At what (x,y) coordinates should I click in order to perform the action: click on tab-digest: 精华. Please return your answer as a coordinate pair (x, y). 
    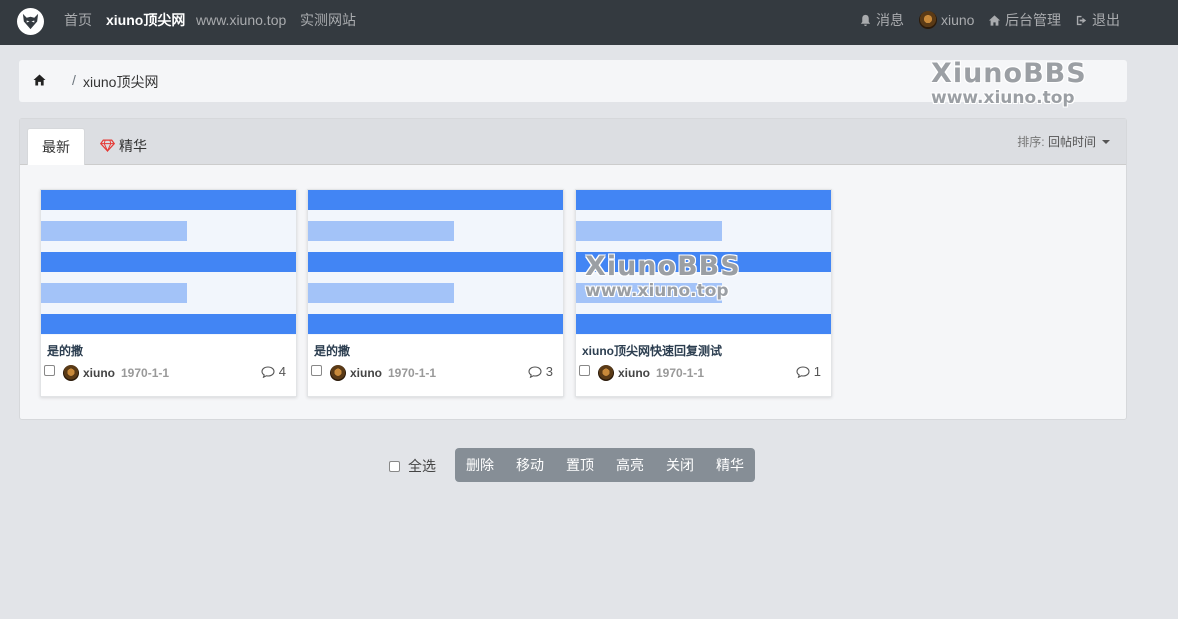
    Looking at the image, I should click on (123, 146).